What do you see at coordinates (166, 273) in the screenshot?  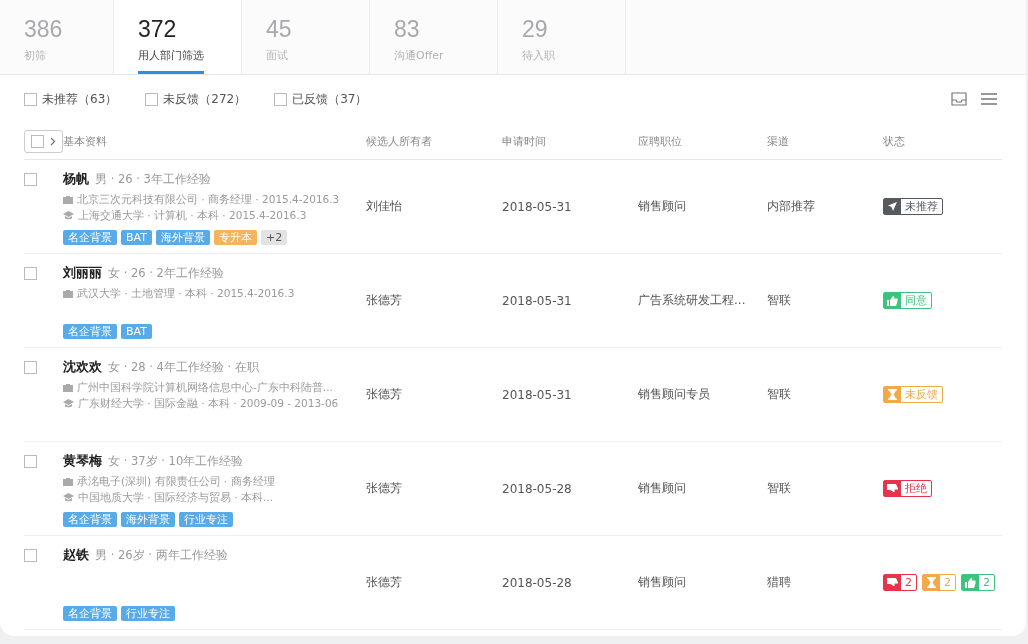 I see `candidate-meta: 女 · 26 · 2年工作经验` at bounding box center [166, 273].